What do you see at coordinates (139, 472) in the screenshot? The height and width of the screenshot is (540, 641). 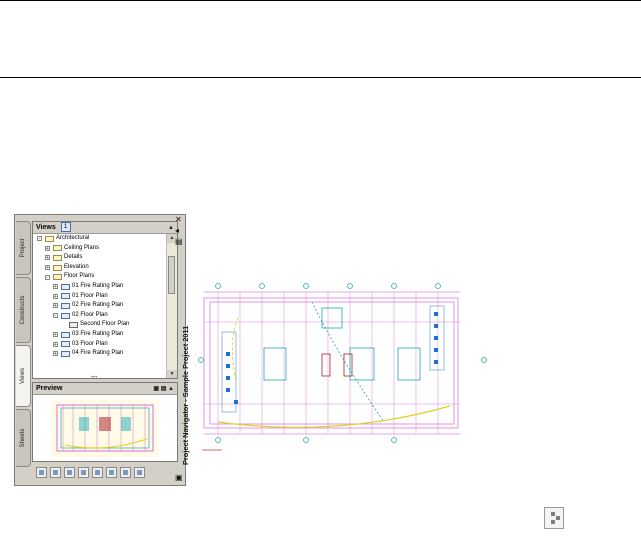 I see `reposition-icon` at bounding box center [139, 472].